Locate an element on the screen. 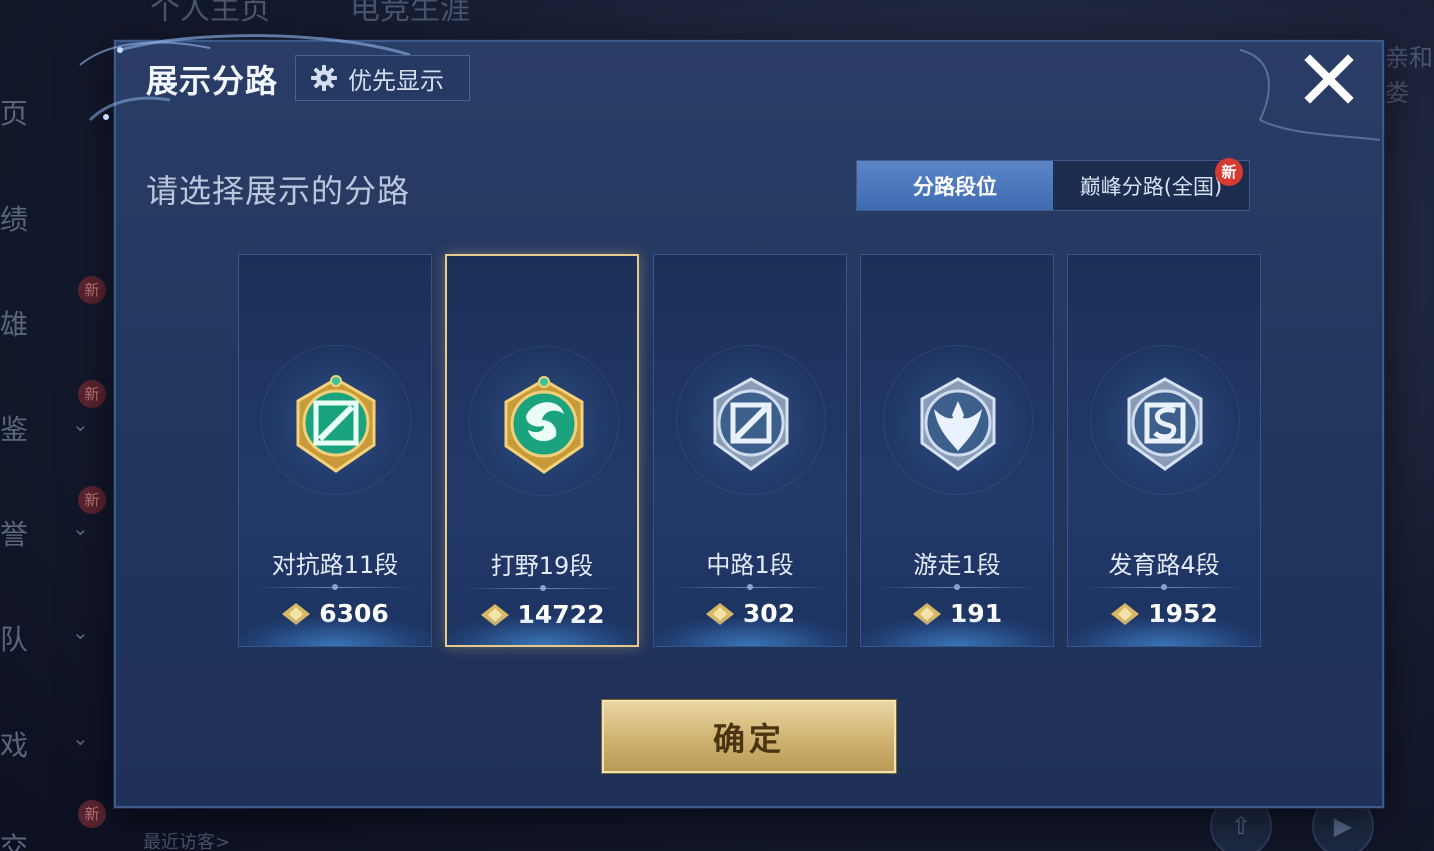  lane-rank-label: 对抗路11段 is located at coordinates (335, 565).